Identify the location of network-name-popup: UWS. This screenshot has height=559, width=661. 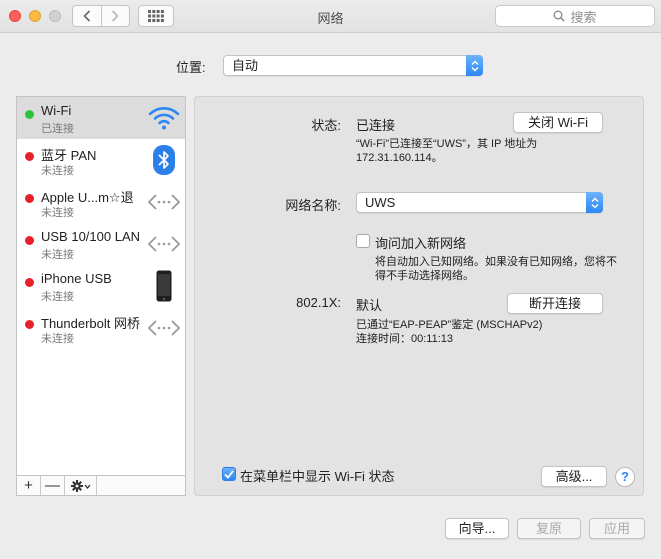
(479, 202).